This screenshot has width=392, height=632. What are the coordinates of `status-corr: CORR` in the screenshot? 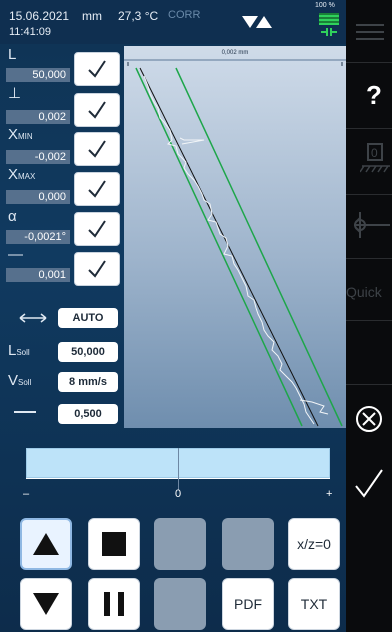 It's located at (184, 15).